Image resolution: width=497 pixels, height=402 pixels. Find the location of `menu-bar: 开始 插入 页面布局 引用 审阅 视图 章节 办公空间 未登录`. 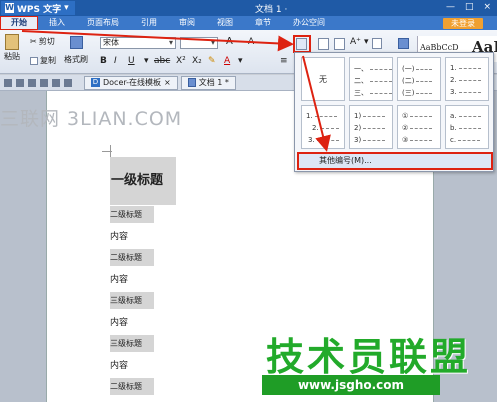

menu-bar: 开始 插入 页面布局 引用 审阅 视图 章节 办公空间 未登录 is located at coordinates (248, 23).